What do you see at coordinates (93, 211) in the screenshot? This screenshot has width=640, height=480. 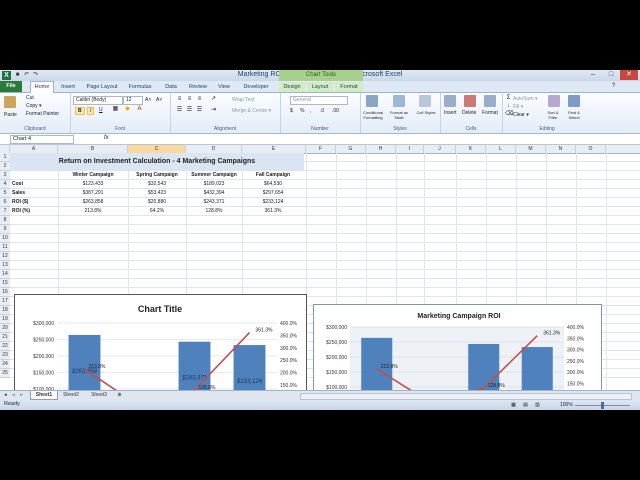 I see `value-cell: 213.8%` at bounding box center [93, 211].